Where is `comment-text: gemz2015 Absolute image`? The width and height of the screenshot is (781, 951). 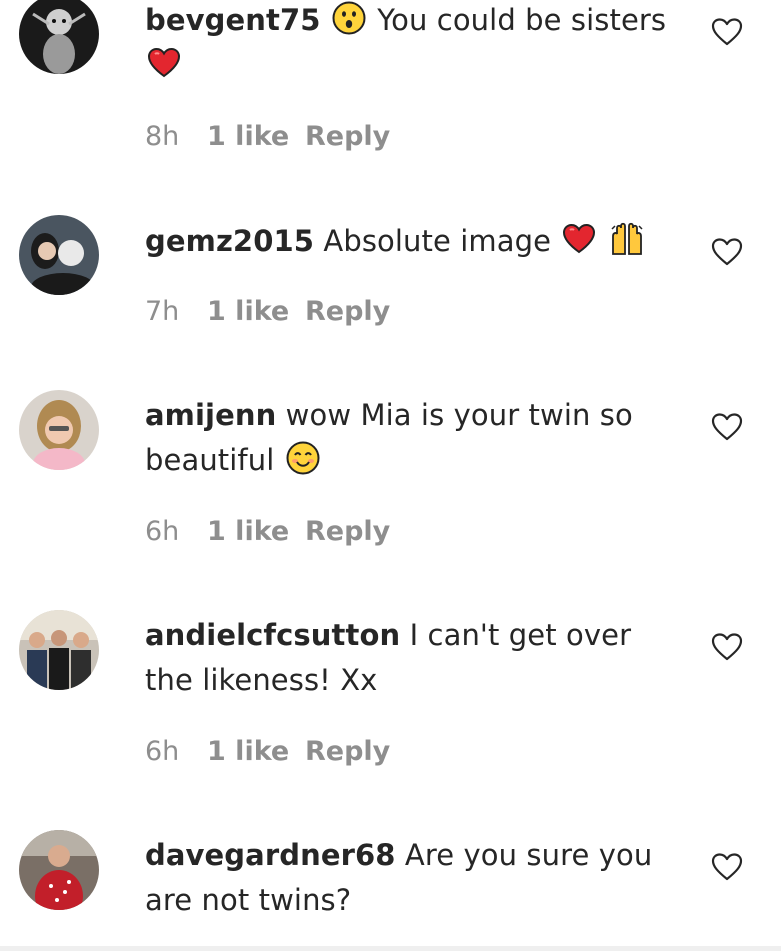 comment-text: gemz2015 Absolute image is located at coordinates (410, 241).